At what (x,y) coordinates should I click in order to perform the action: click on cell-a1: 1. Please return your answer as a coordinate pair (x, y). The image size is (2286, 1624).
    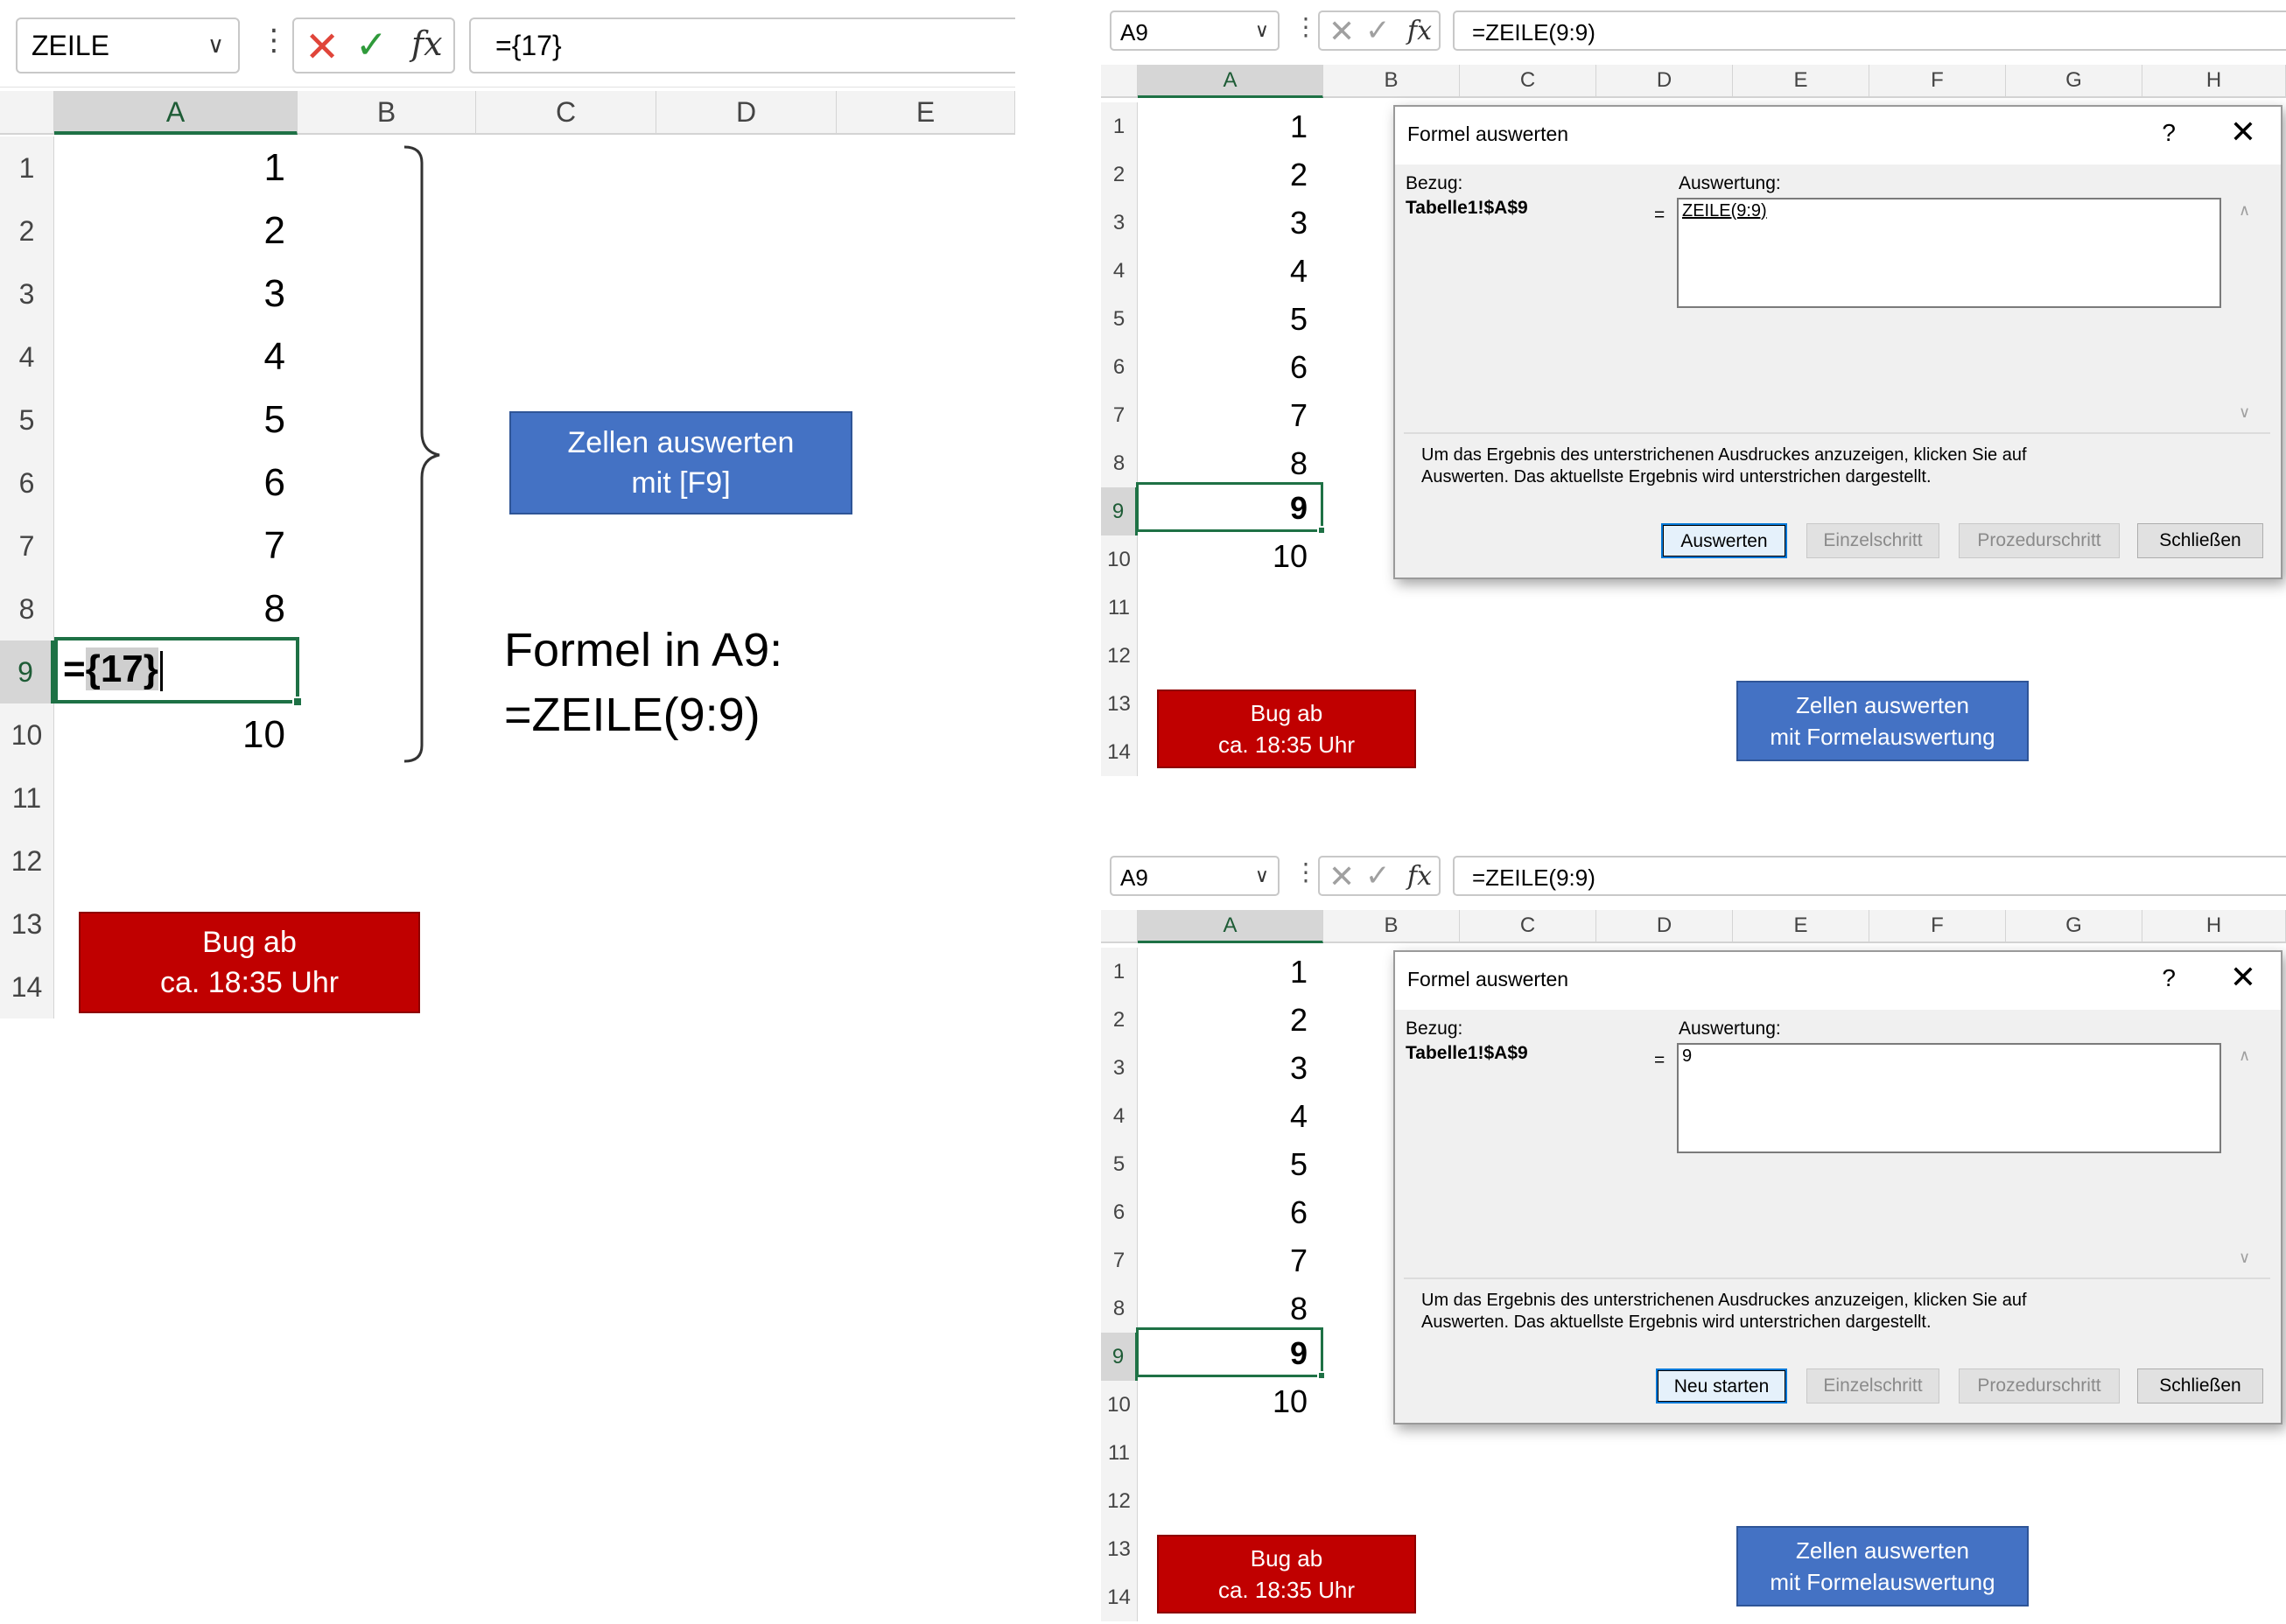
    Looking at the image, I should click on (174, 168).